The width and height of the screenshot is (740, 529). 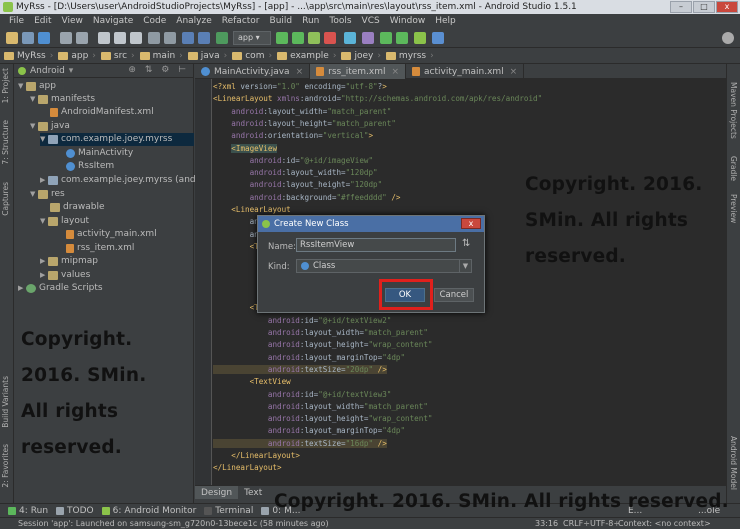 I want to click on tab-text: Text, so click(x=253, y=492).